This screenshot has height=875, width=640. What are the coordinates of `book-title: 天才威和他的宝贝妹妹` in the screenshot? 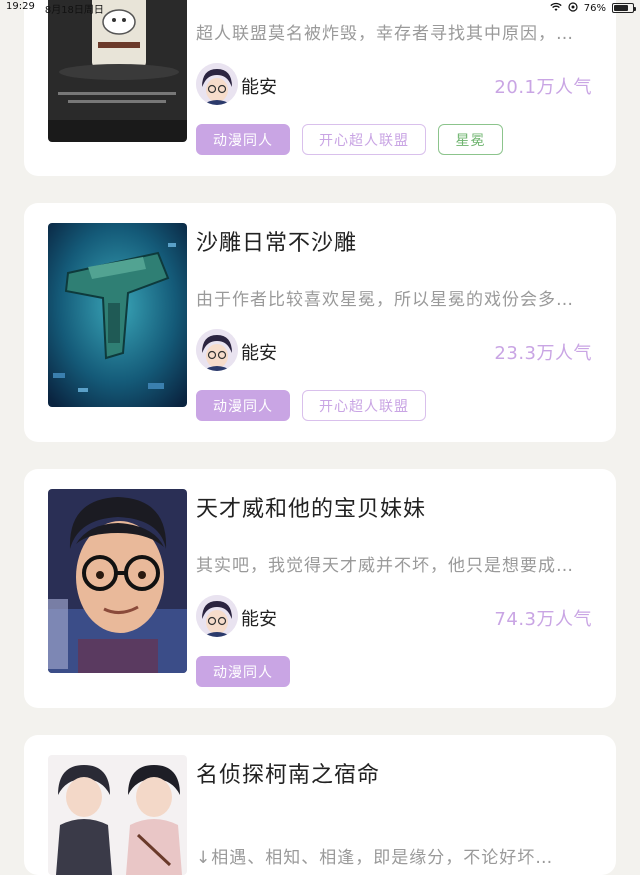 It's located at (311, 507).